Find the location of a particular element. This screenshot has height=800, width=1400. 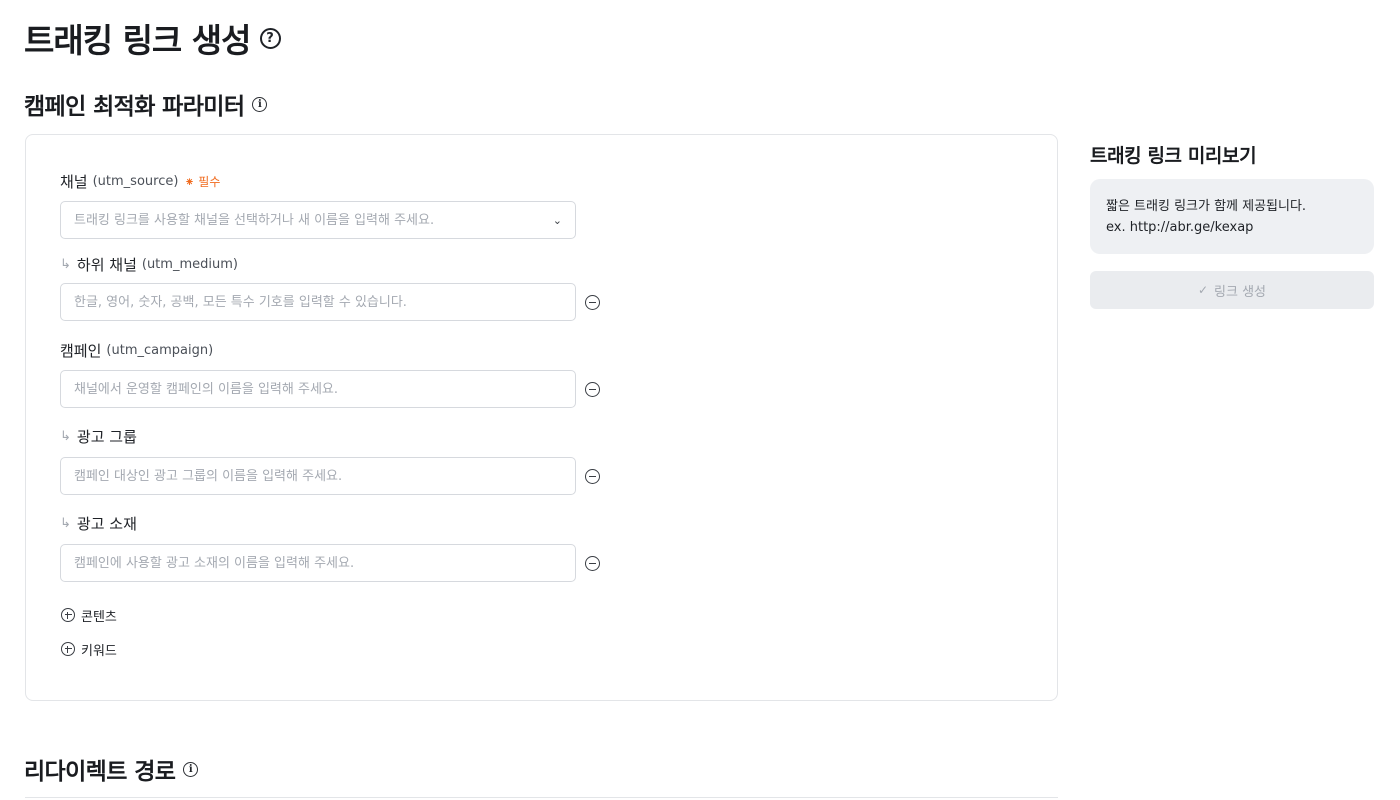

channel-label: 채널 (utm_source) ⁕ 필수 is located at coordinates (140, 181).